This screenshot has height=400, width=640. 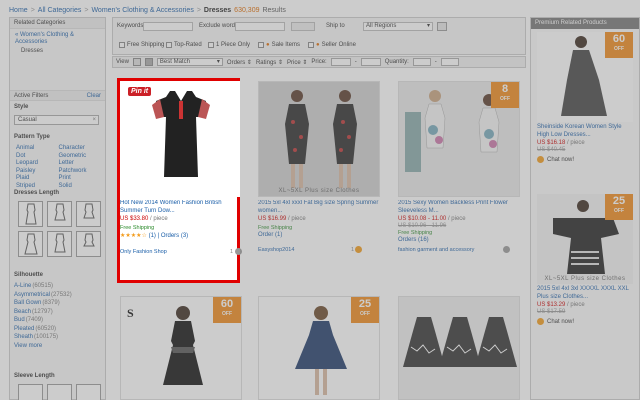 I want to click on shop-link: Only Fashion Shop, so click(x=143, y=252).